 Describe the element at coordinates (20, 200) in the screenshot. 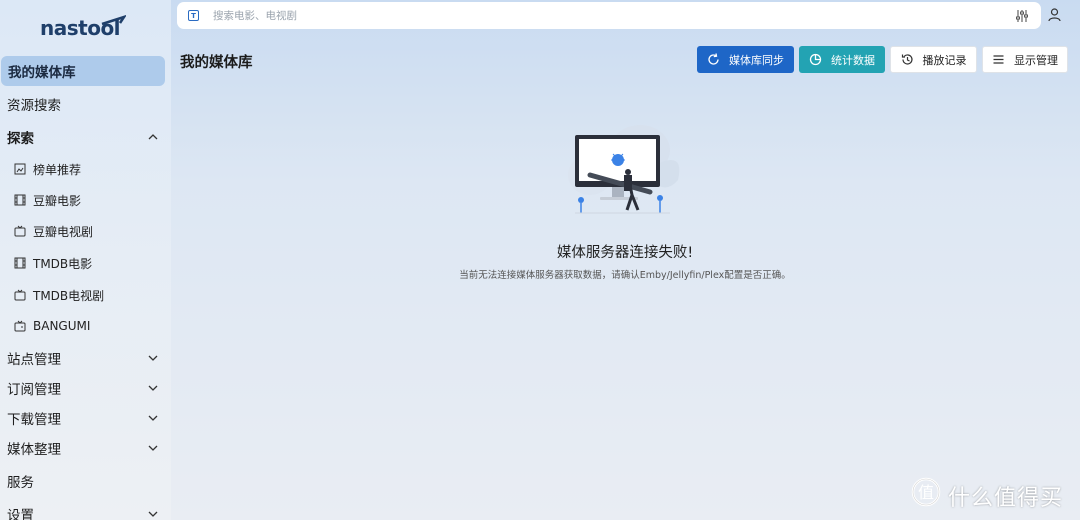

I see `film-icon` at that location.